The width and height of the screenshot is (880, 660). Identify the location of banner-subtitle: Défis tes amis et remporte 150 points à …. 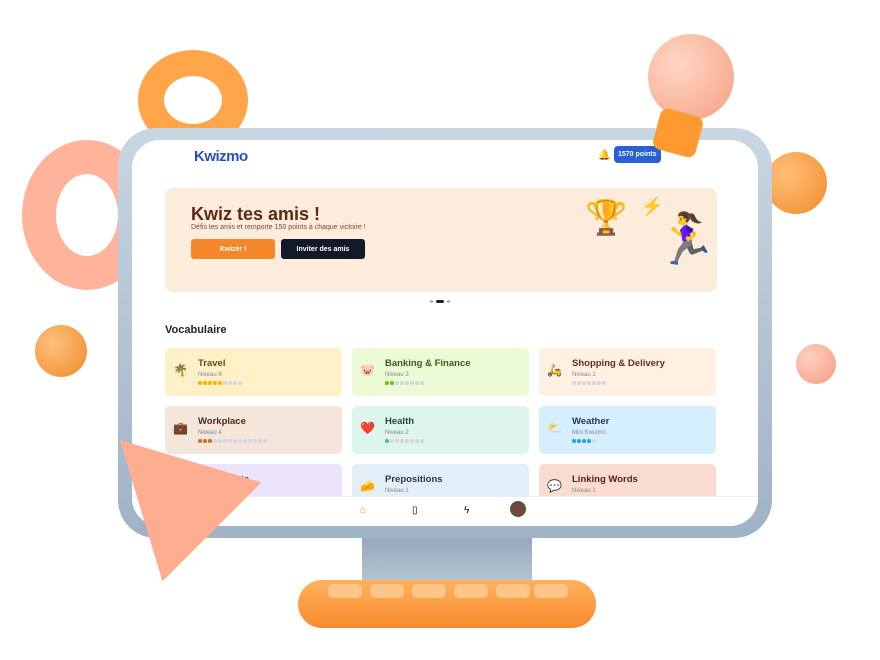
(278, 227).